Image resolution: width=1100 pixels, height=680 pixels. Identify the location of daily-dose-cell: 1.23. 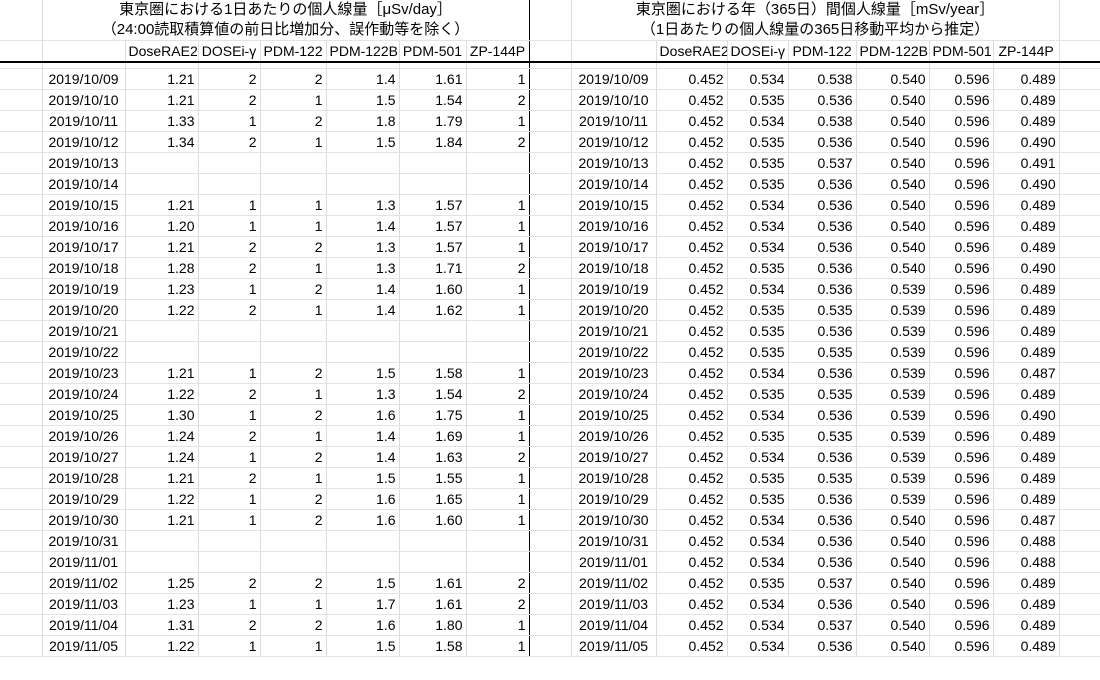
(162, 289).